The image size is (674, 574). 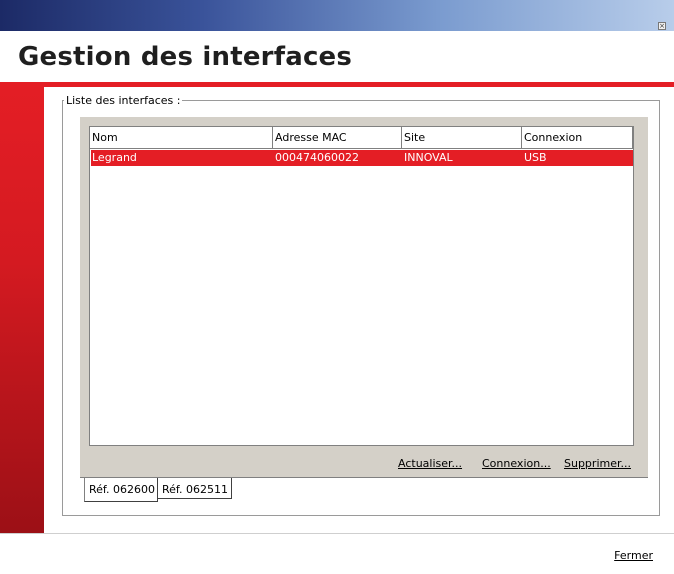 What do you see at coordinates (662, 26) in the screenshot?
I see `close-icon: ×` at bounding box center [662, 26].